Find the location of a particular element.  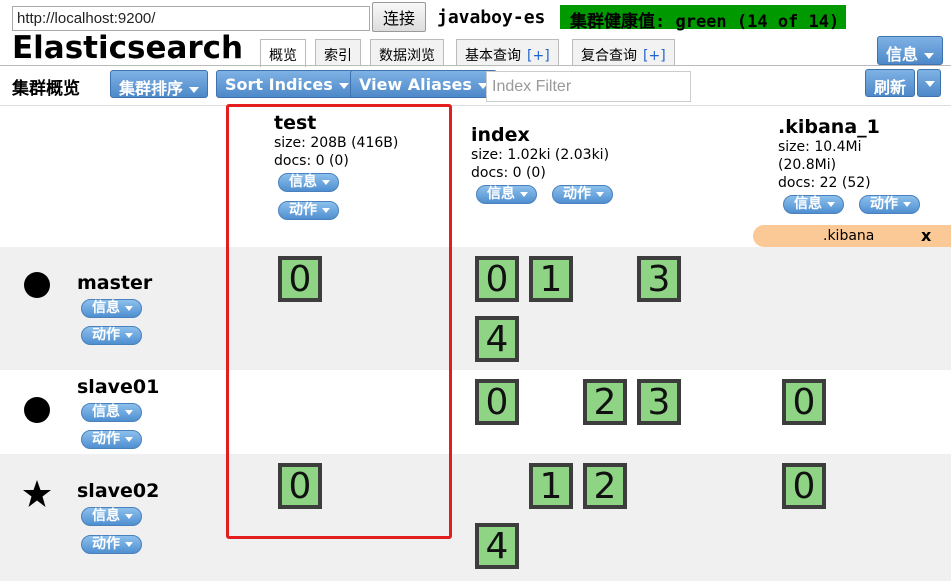

shard-master-test-0: 0 is located at coordinates (300, 279).